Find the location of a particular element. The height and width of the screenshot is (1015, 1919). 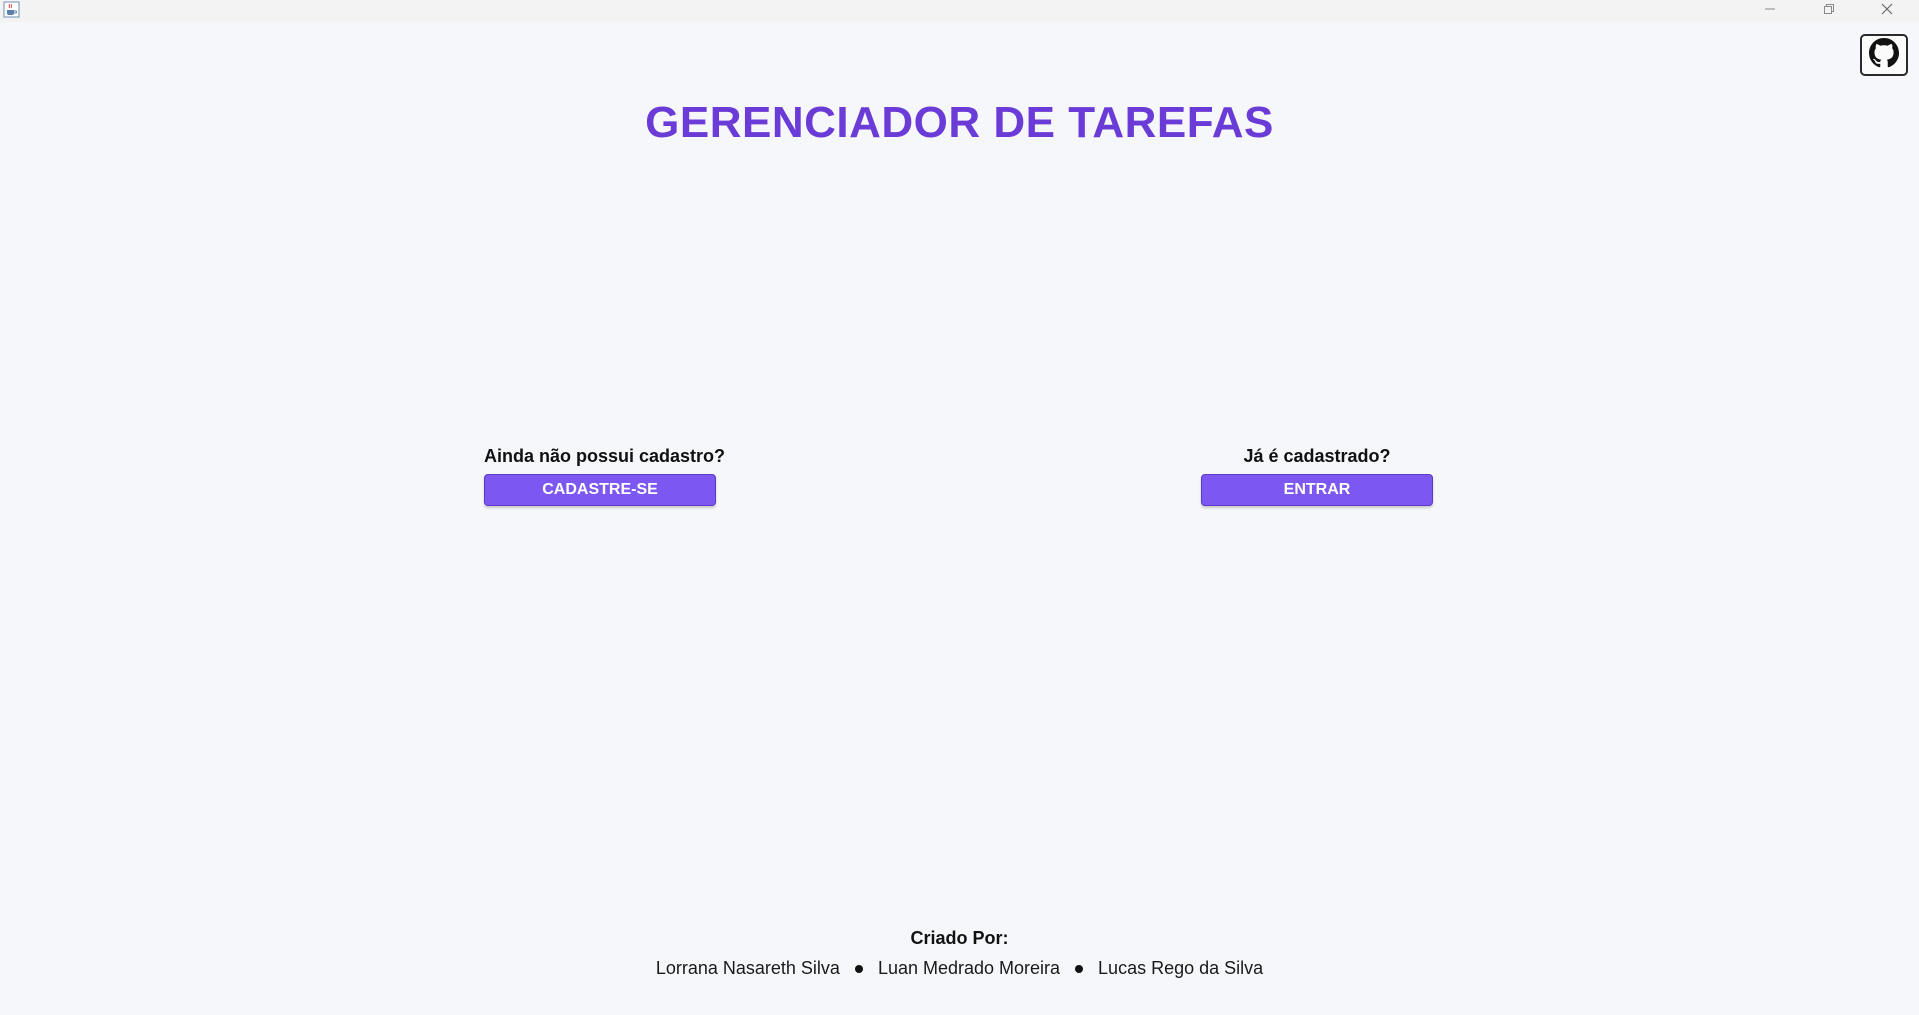

maximize-button is located at coordinates (1829, 11).